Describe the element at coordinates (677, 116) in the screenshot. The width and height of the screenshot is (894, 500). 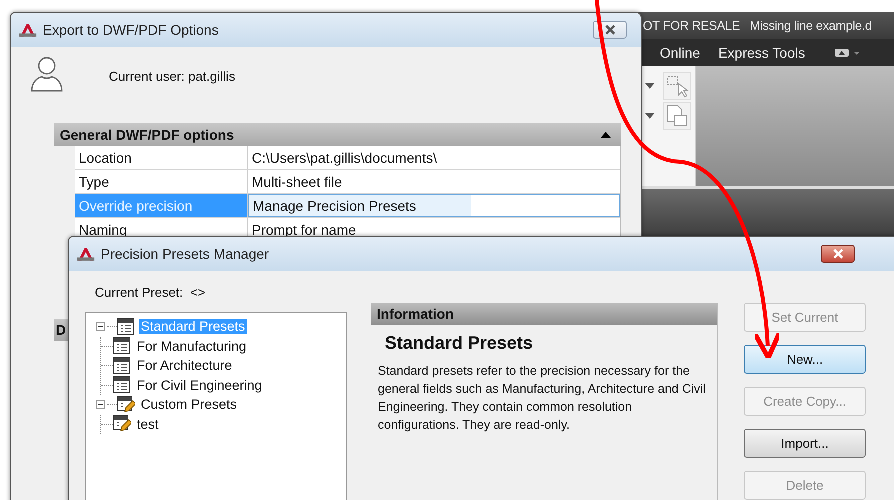
I see `block-icon` at that location.